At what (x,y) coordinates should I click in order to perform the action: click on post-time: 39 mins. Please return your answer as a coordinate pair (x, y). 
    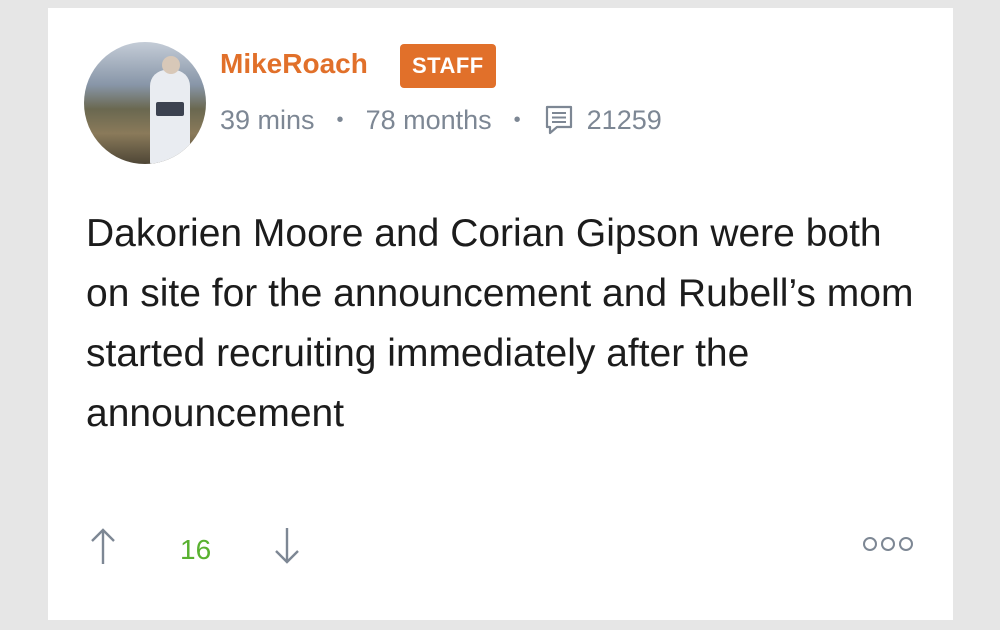
    Looking at the image, I should click on (267, 119).